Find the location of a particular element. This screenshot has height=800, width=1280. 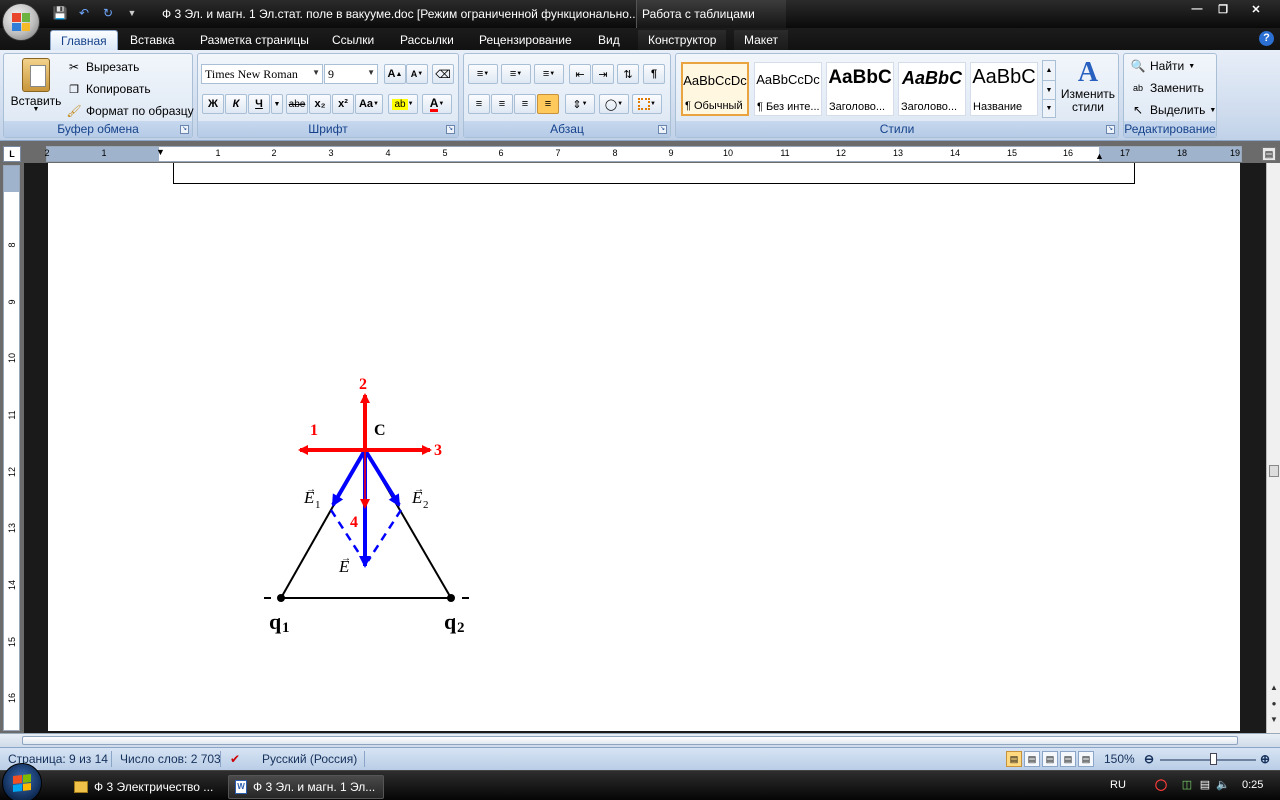

font-name-combo: Times New Roman ▼ is located at coordinates (262, 74).